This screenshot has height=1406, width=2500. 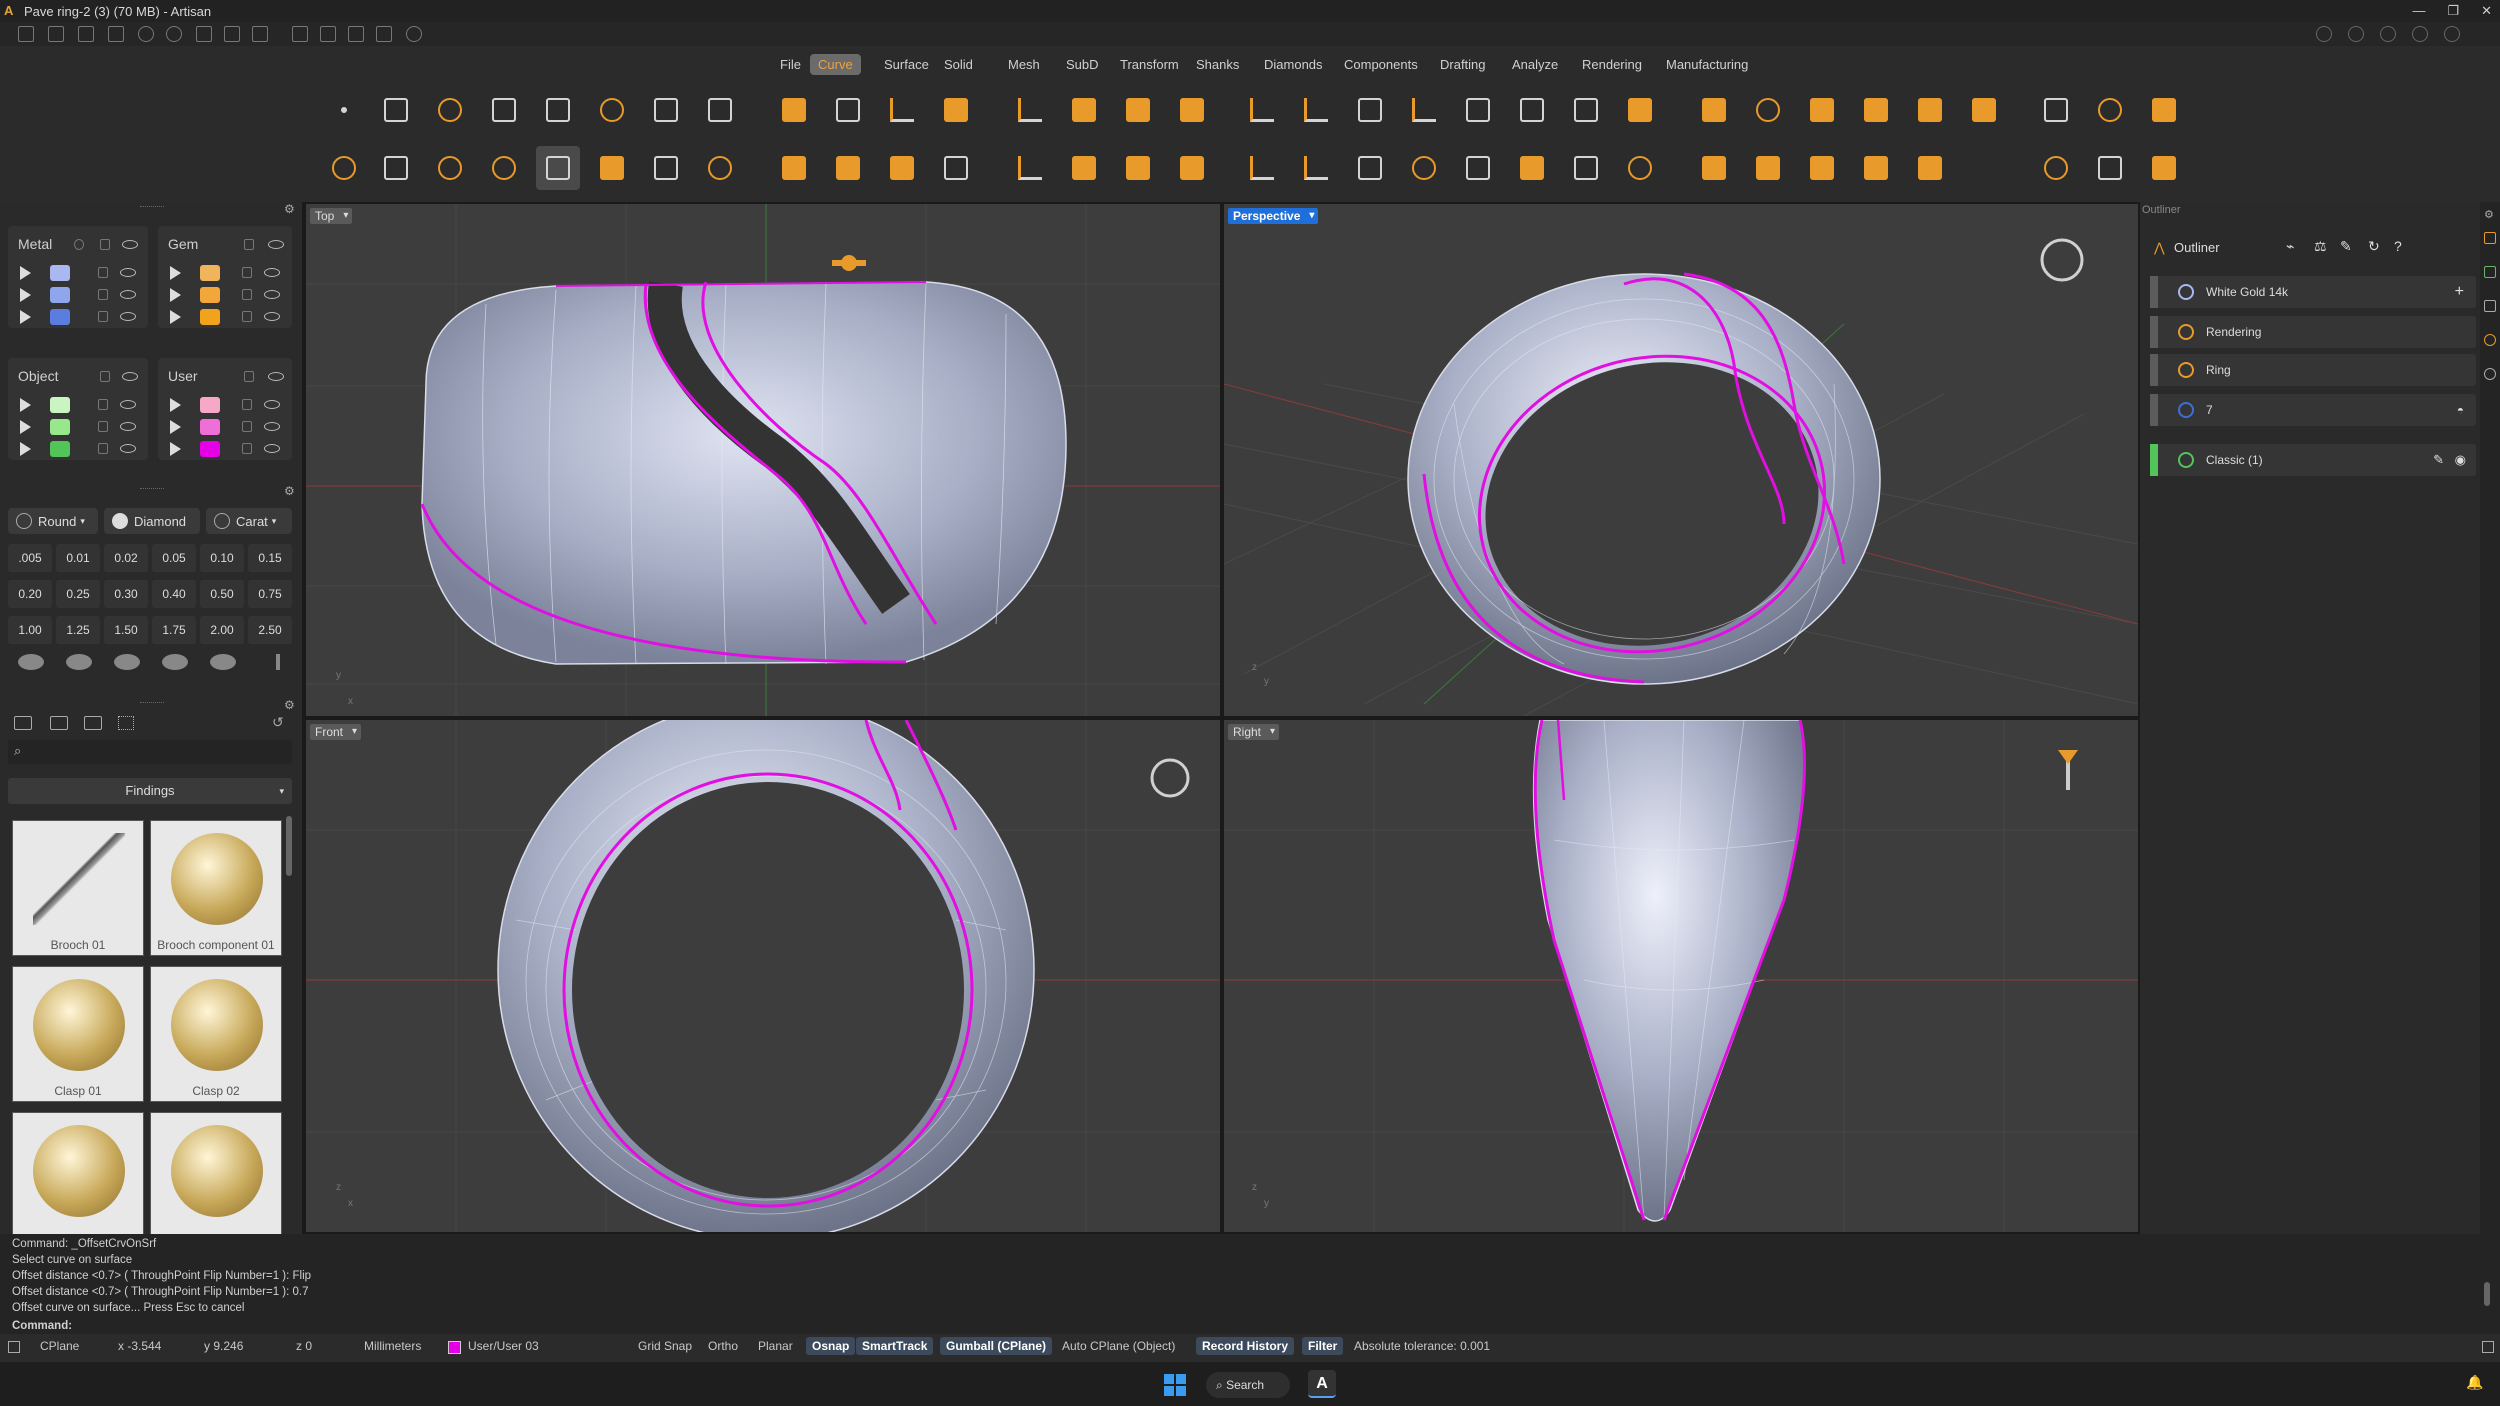 I want to click on open-folder-icon, so click(x=86, y=34).